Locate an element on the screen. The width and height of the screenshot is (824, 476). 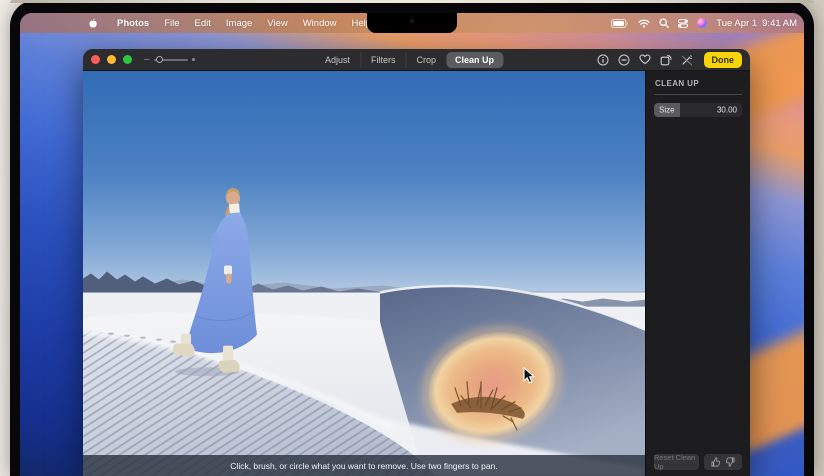
tab-adjust: Adjust is located at coordinates (338, 59).